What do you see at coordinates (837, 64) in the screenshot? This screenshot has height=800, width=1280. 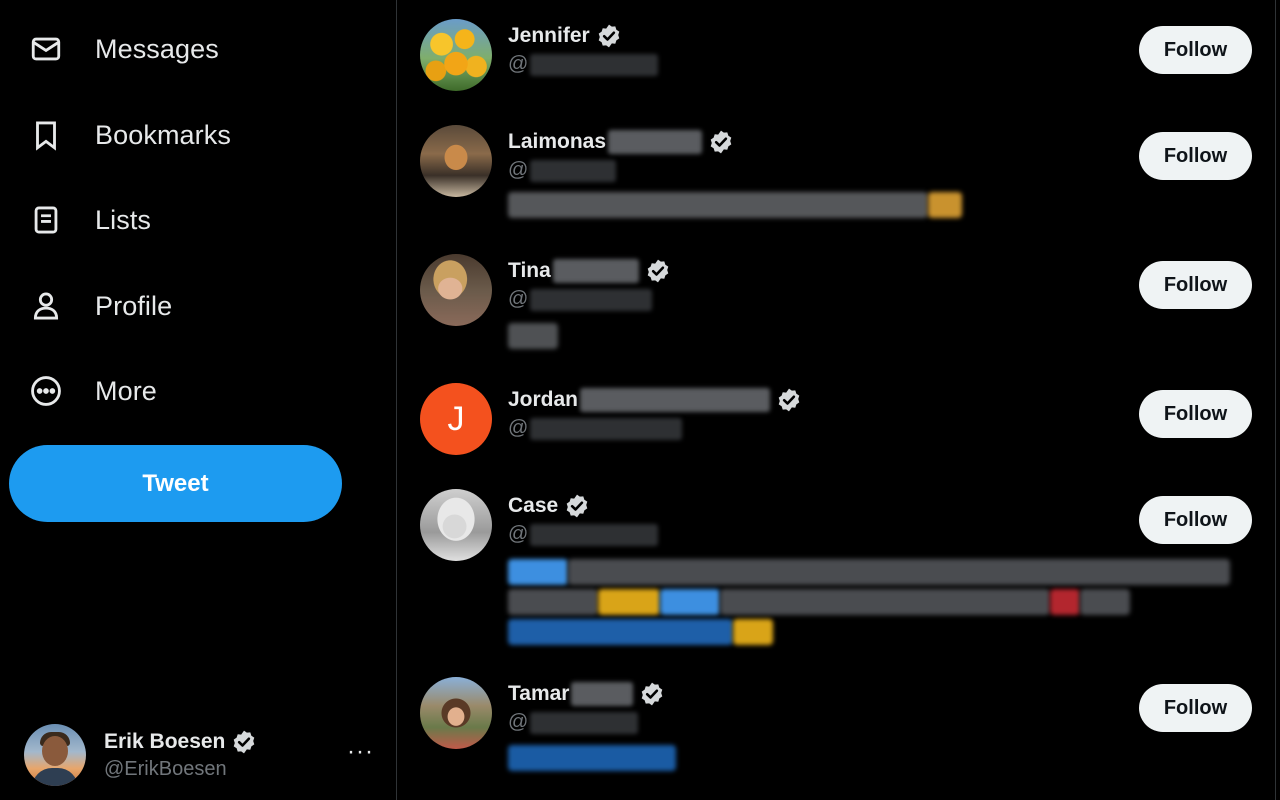 I see `list-item: Jennifer @ Follow` at bounding box center [837, 64].